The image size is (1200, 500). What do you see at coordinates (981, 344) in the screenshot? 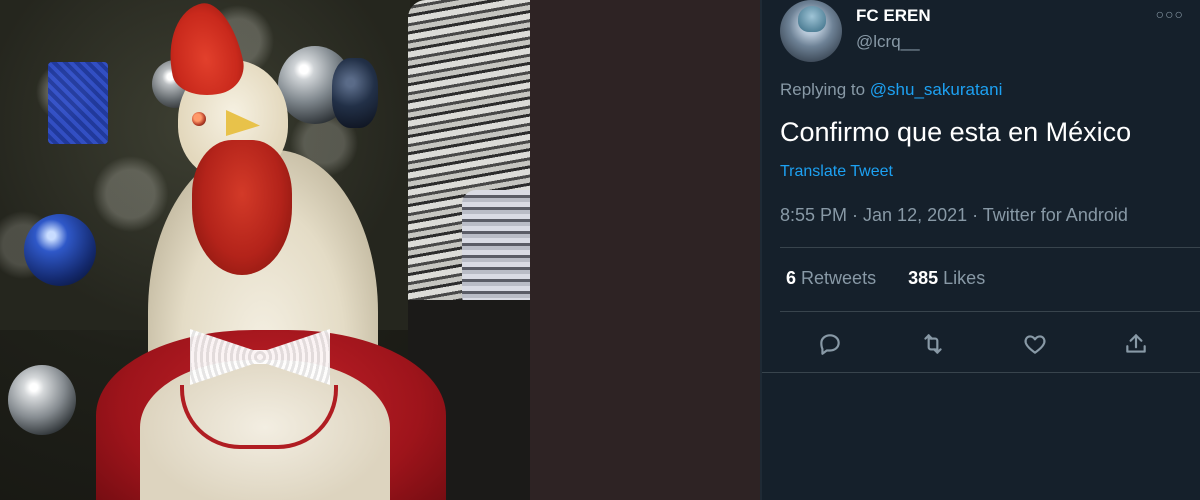
I see `tweet-actions` at bounding box center [981, 344].